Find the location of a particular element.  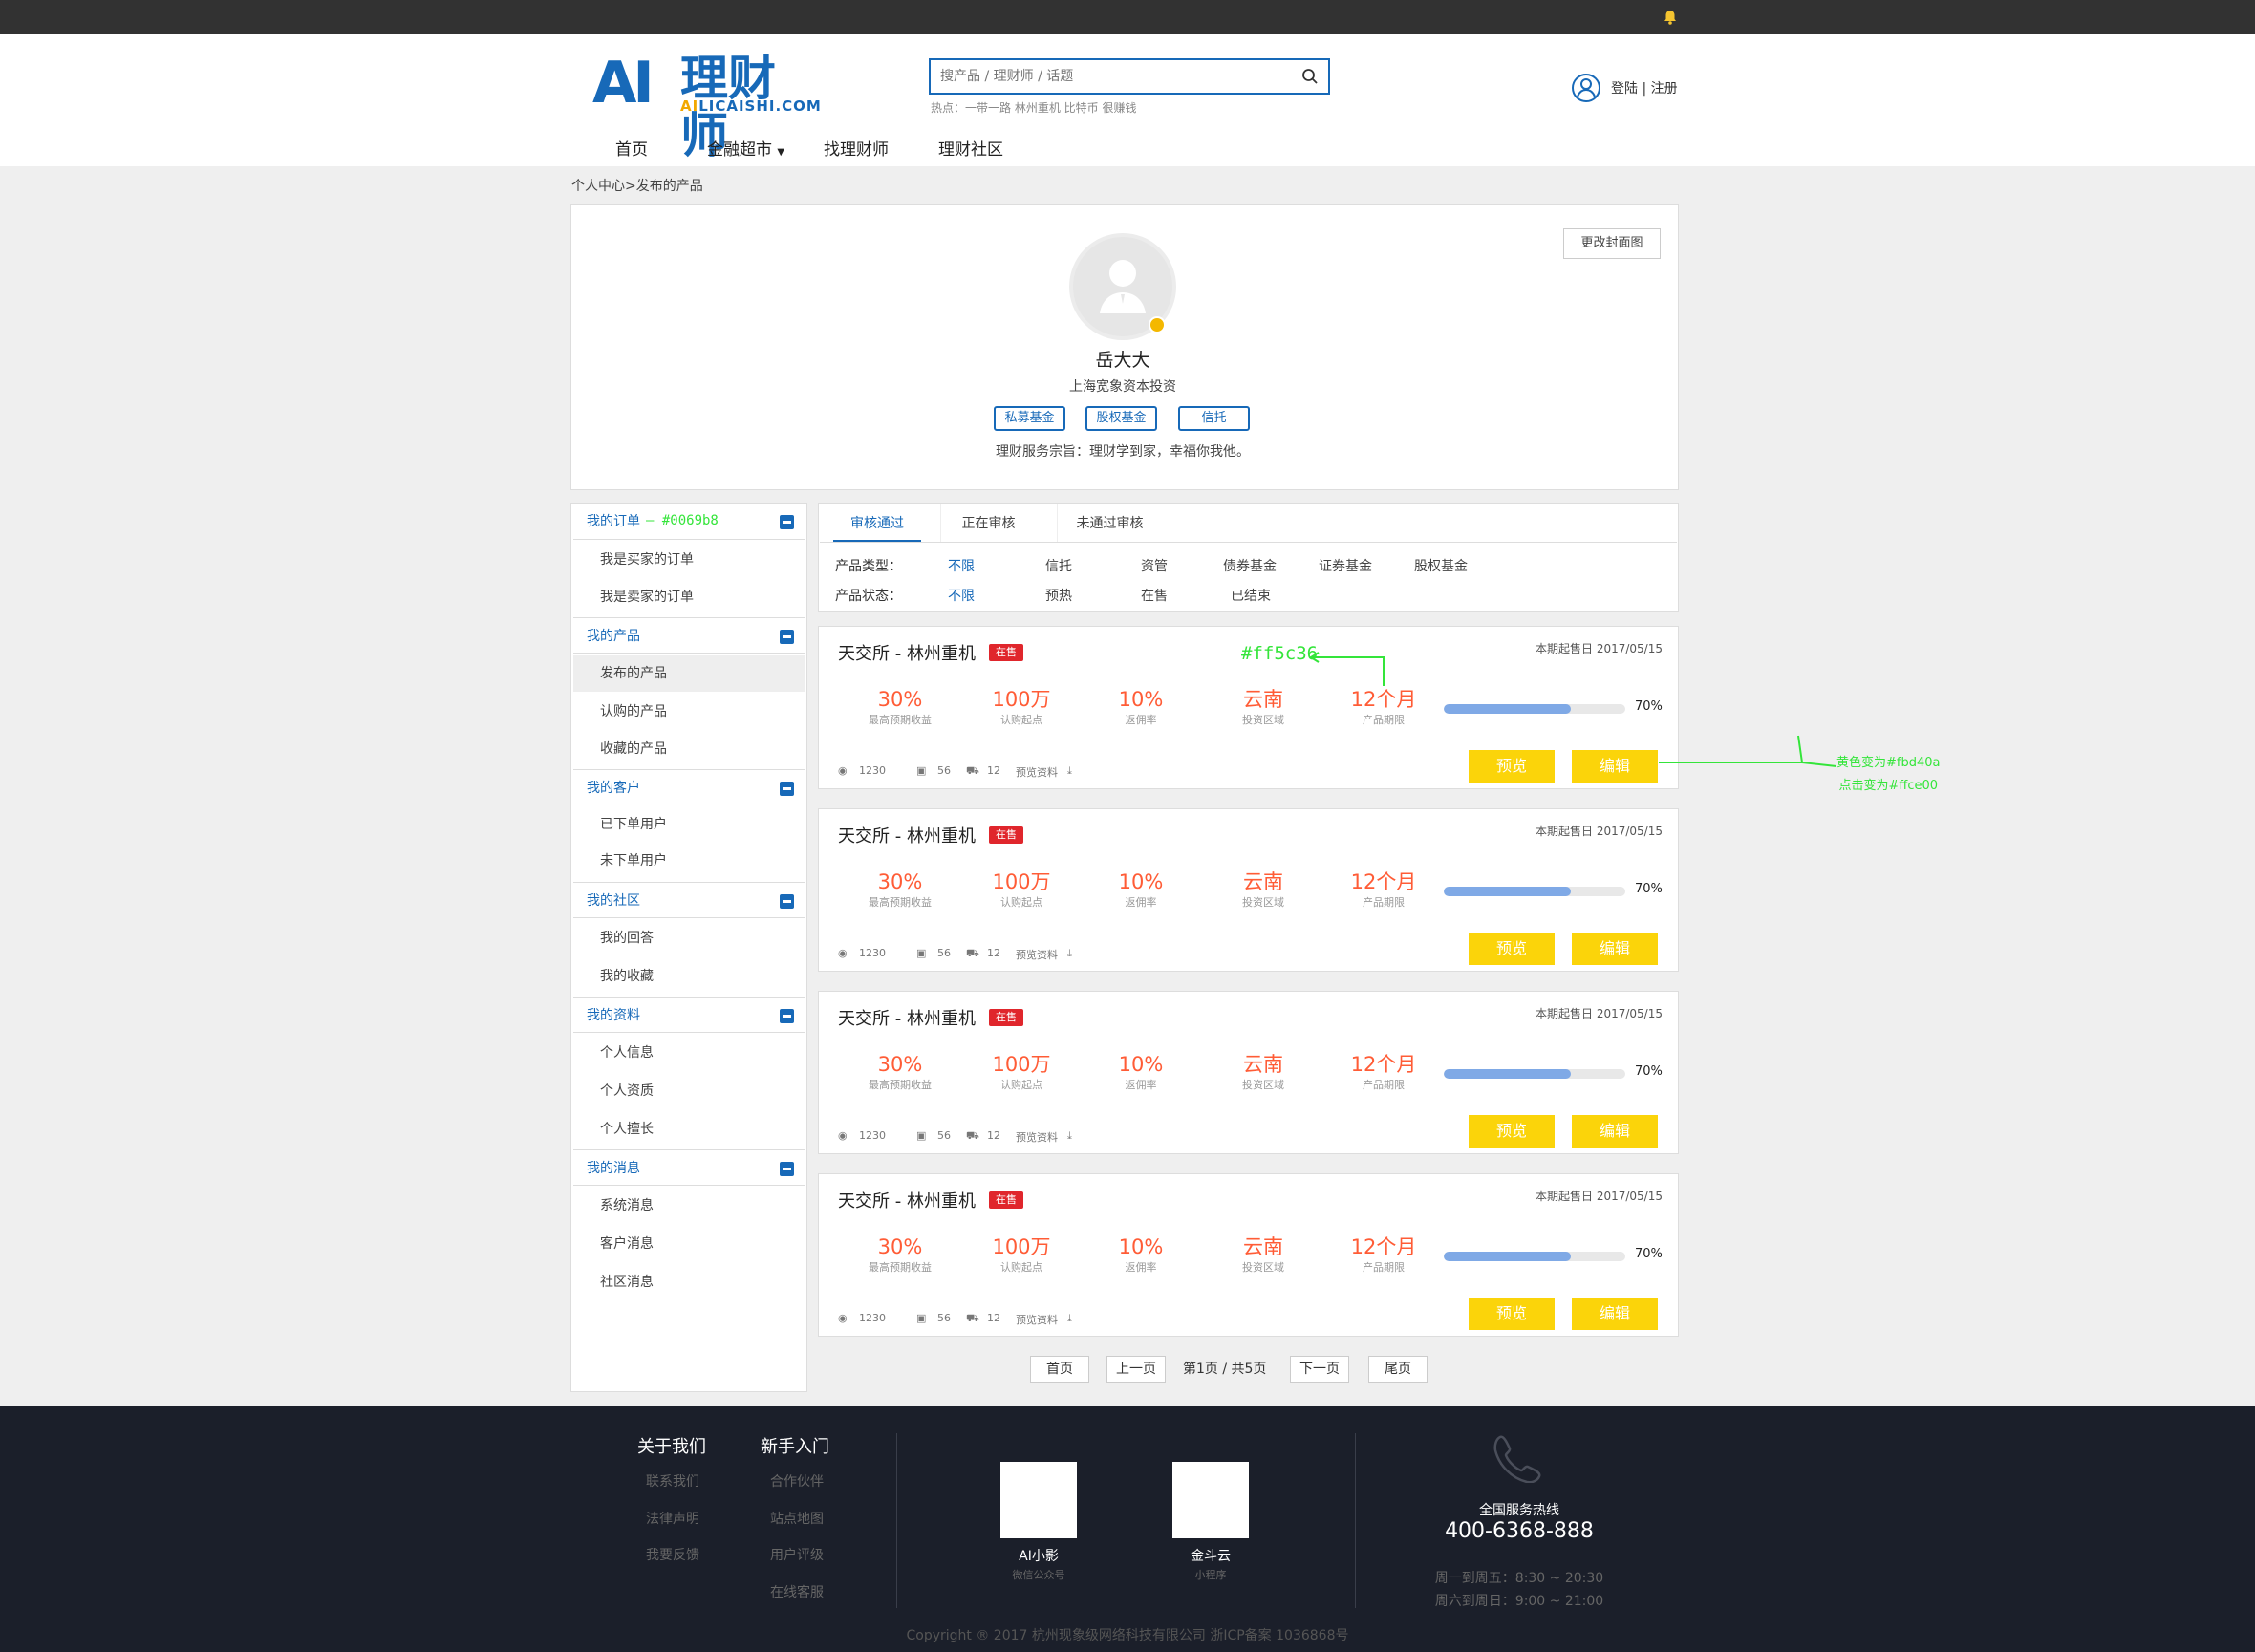

filter-type-all: 不限 is located at coordinates (962, 565).